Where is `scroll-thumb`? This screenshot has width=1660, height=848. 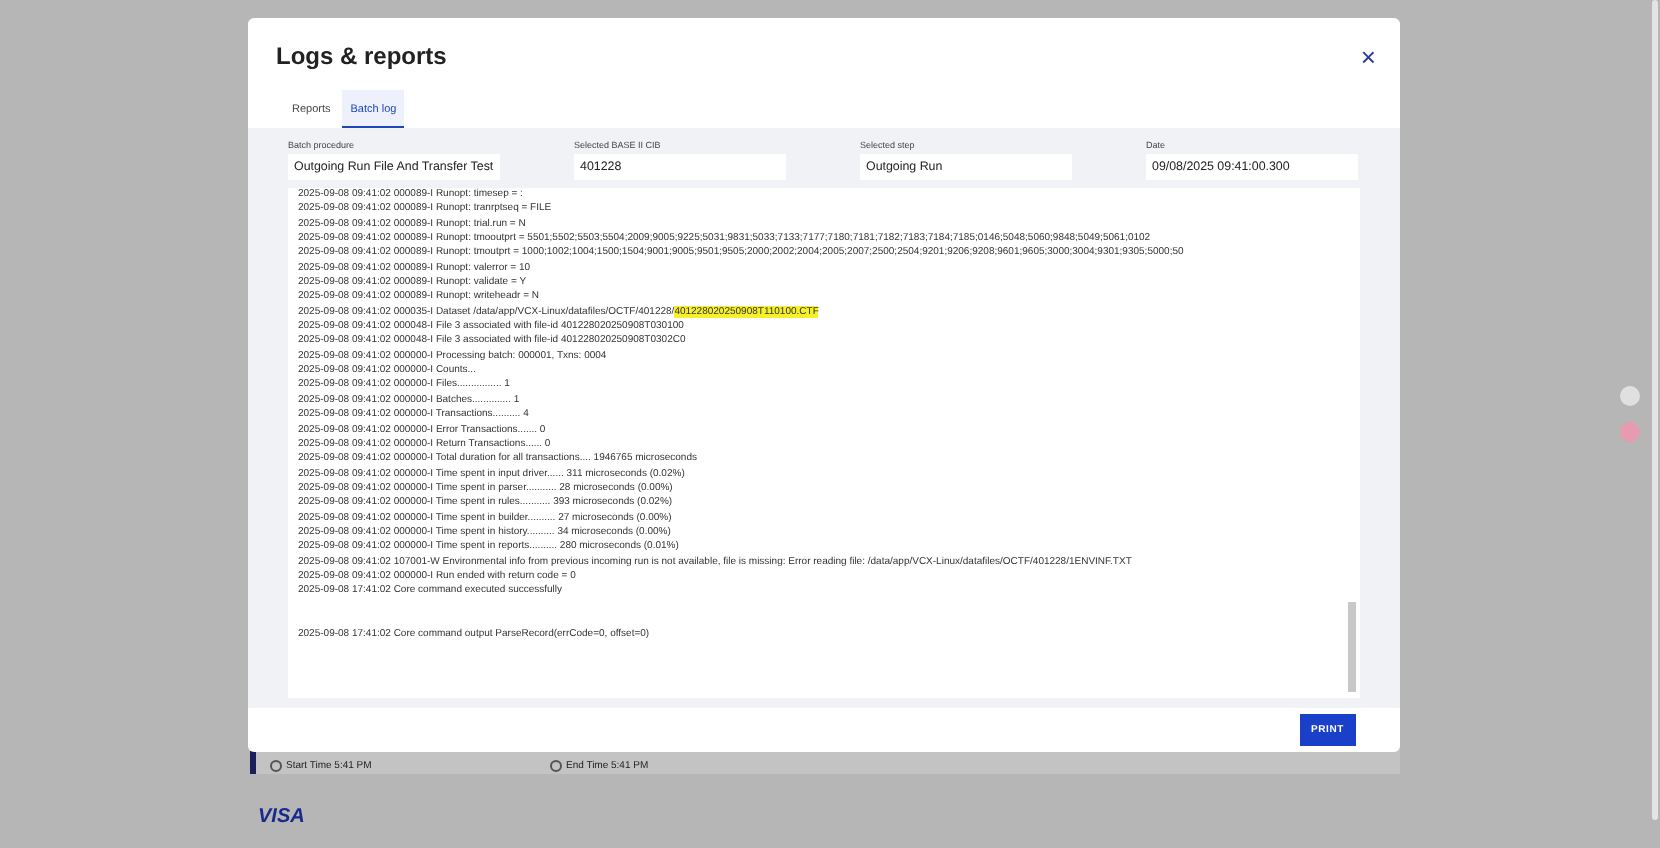 scroll-thumb is located at coordinates (1352, 647).